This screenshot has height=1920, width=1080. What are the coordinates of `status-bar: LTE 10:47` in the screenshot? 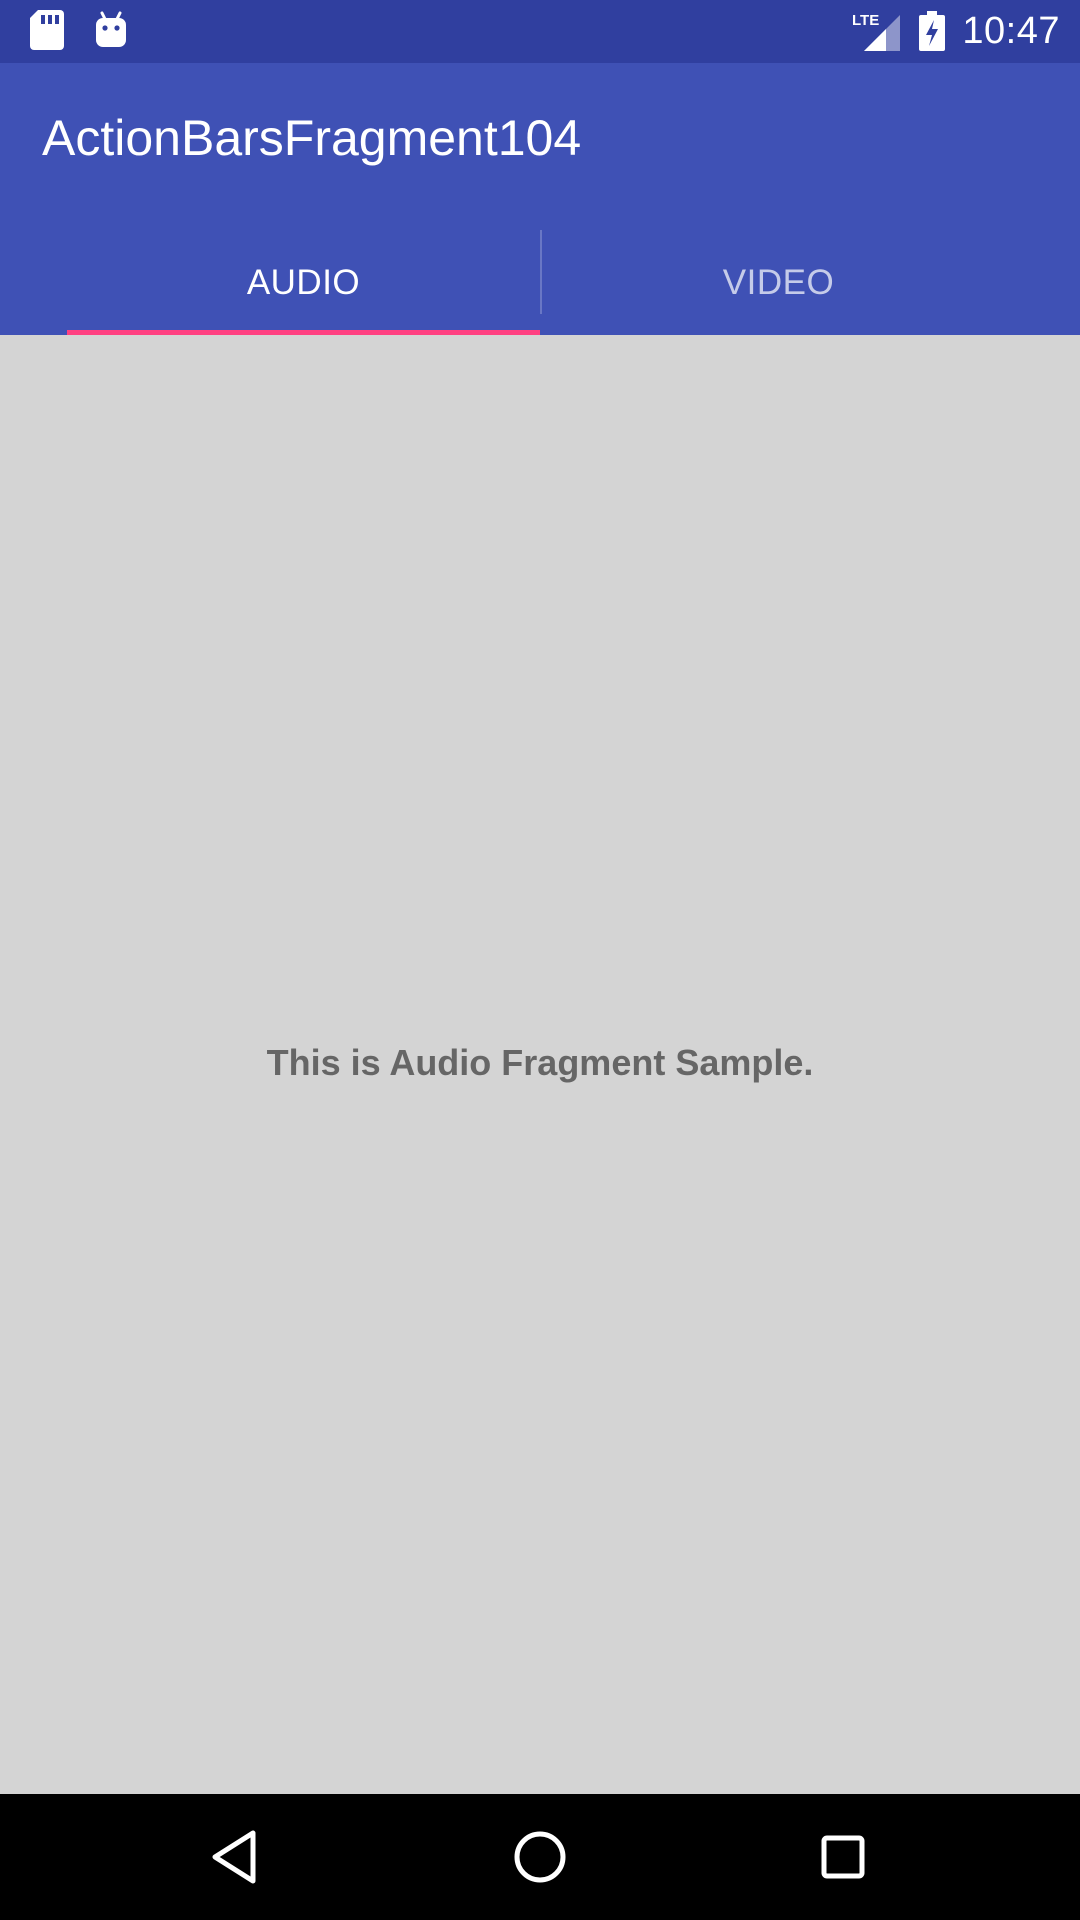 It's located at (540, 31).